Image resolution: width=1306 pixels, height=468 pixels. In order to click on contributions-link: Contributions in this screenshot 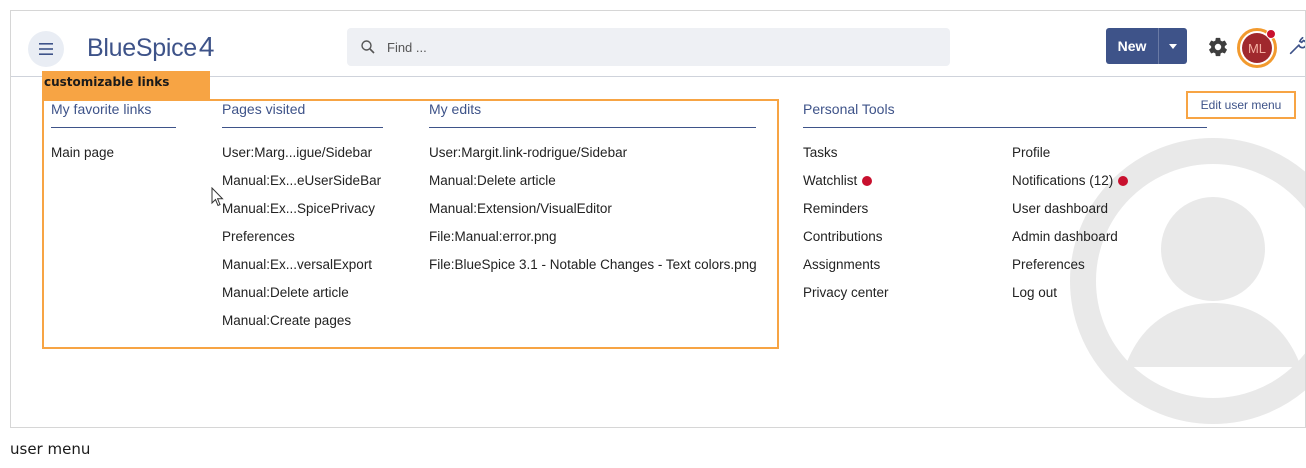, I will do `click(843, 236)`.